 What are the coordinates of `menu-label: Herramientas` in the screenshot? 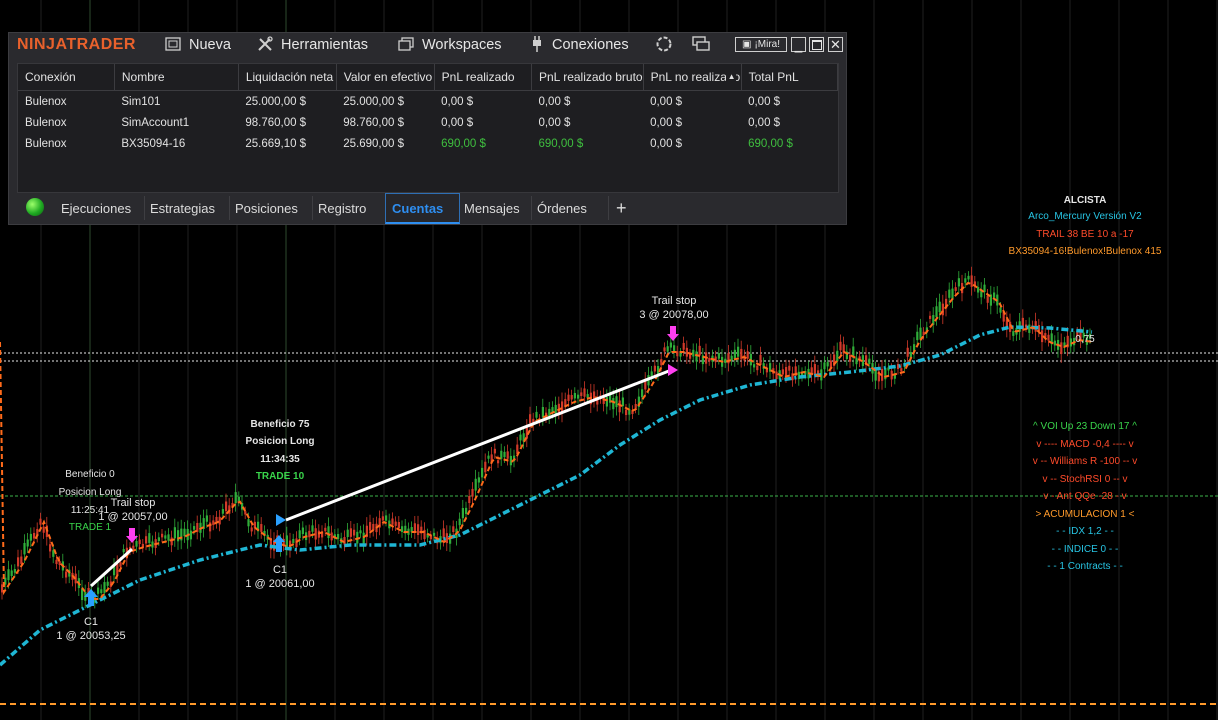 It's located at (325, 45).